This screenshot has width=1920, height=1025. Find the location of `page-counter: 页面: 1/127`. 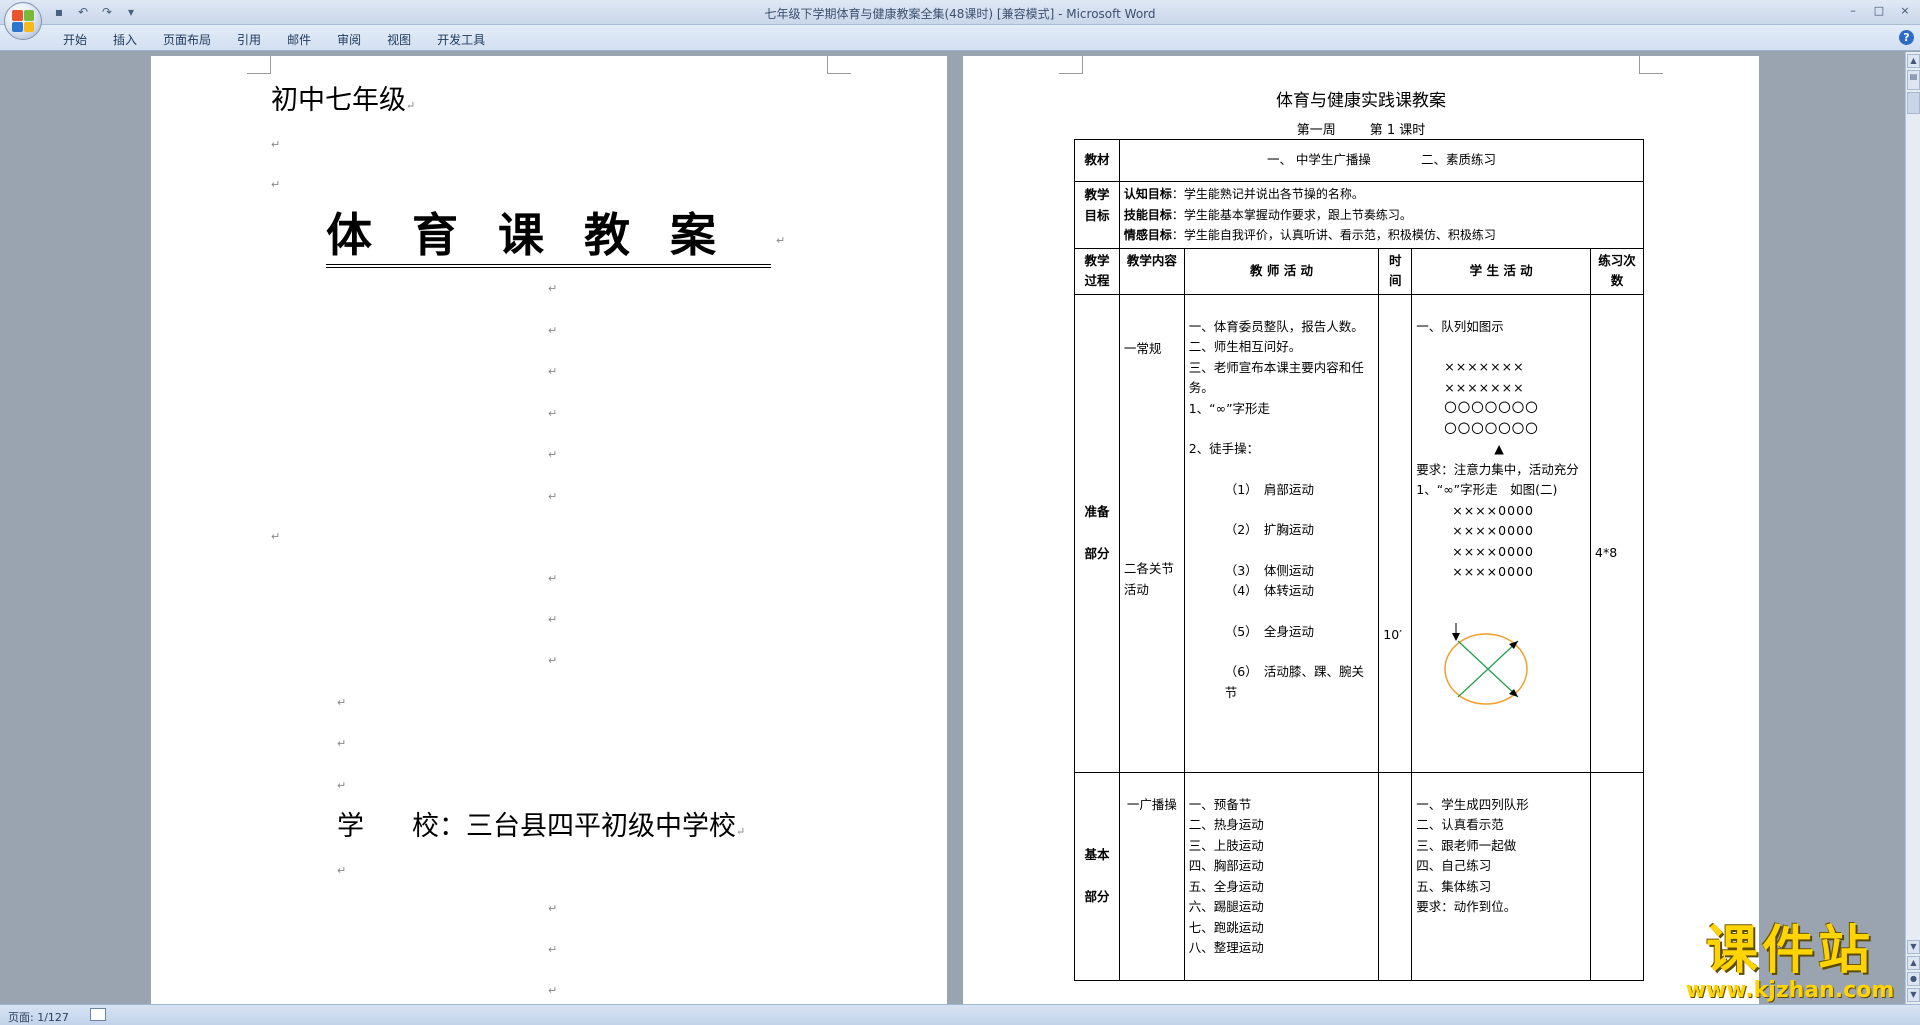

page-counter: 页面: 1/127 is located at coordinates (38, 1017).